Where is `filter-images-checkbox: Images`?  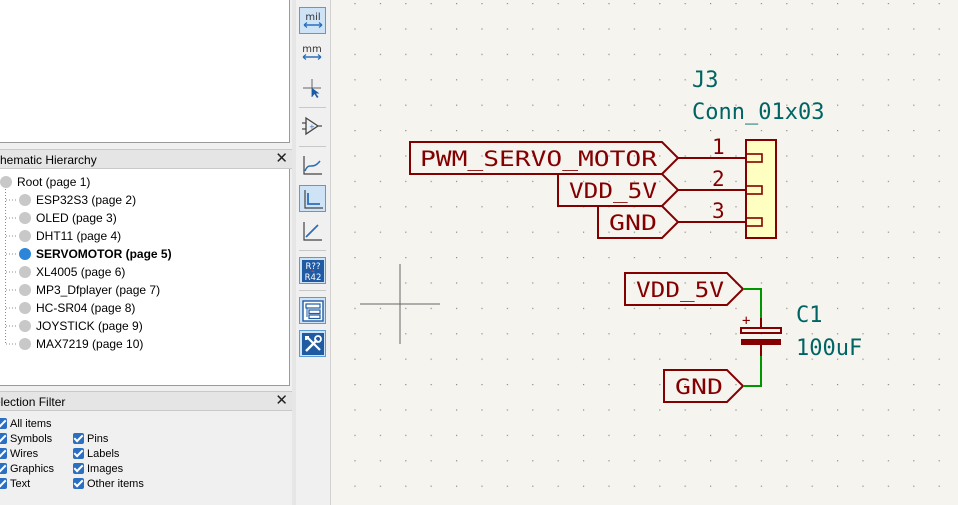 filter-images-checkbox: Images is located at coordinates (98, 469).